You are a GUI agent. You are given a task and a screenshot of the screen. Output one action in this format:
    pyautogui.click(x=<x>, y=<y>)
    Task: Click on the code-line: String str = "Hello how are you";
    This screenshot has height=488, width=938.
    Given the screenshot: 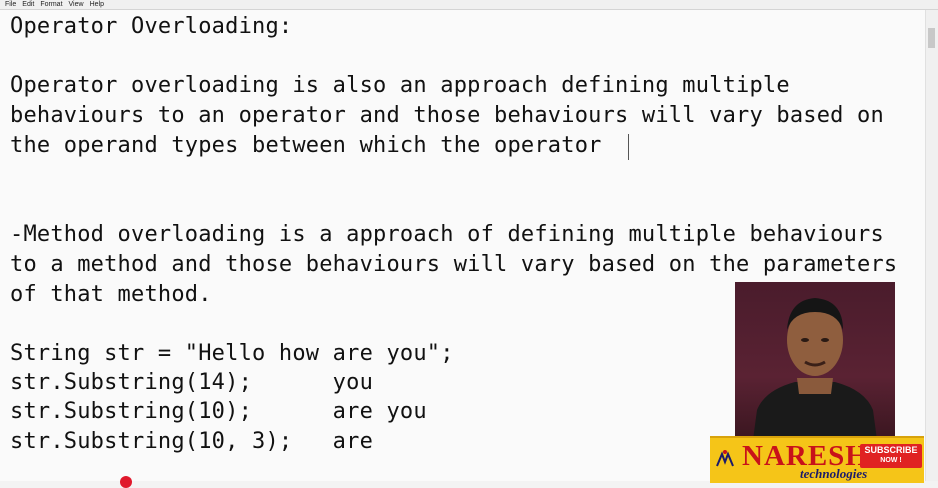 What is the action you would take?
    pyautogui.click(x=232, y=353)
    